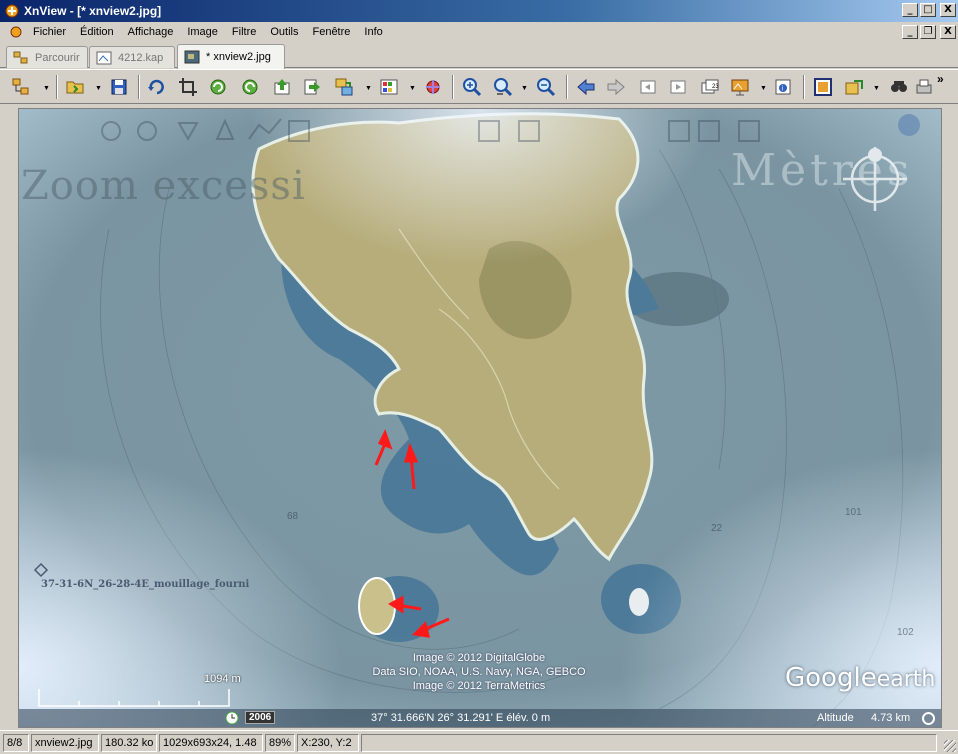  I want to click on zoom-out-icon, so click(546, 87).